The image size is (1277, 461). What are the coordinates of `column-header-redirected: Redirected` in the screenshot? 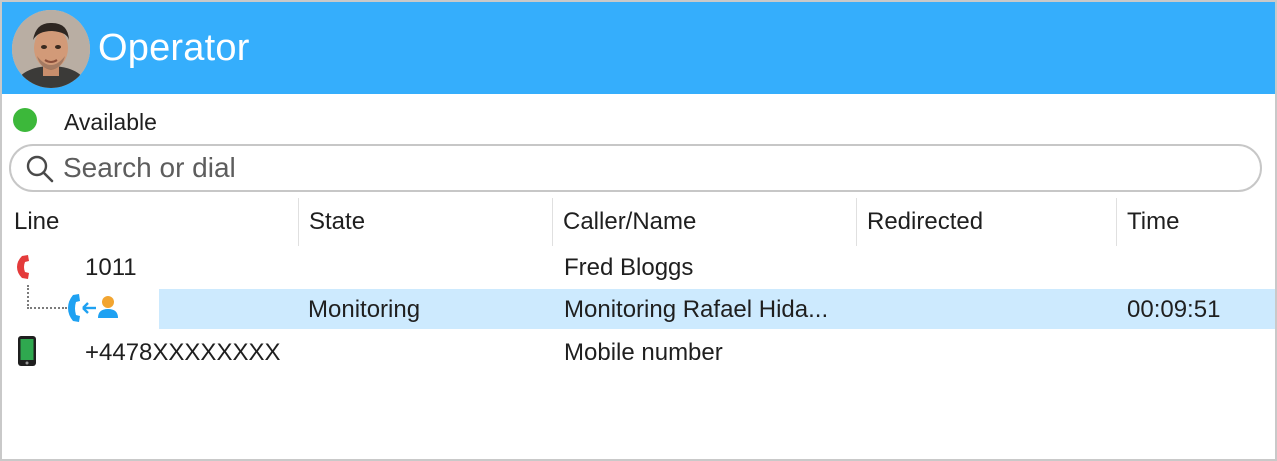 It's located at (986, 222).